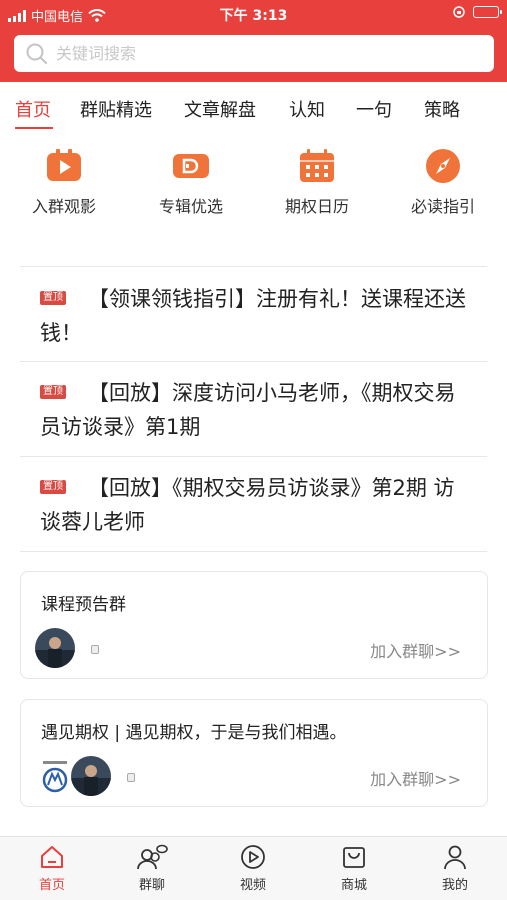 The image size is (507, 900). I want to click on album-icon, so click(191, 166).